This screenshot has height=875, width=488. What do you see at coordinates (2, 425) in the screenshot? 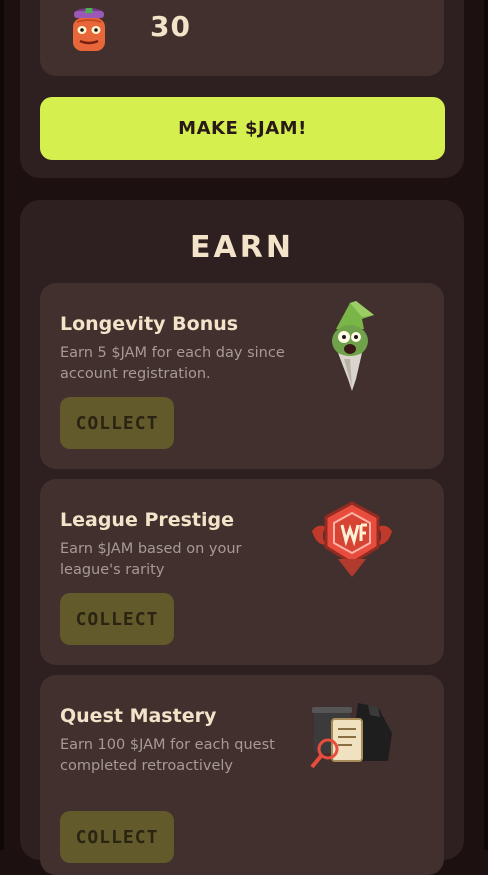
I see `window-frame-left` at bounding box center [2, 425].